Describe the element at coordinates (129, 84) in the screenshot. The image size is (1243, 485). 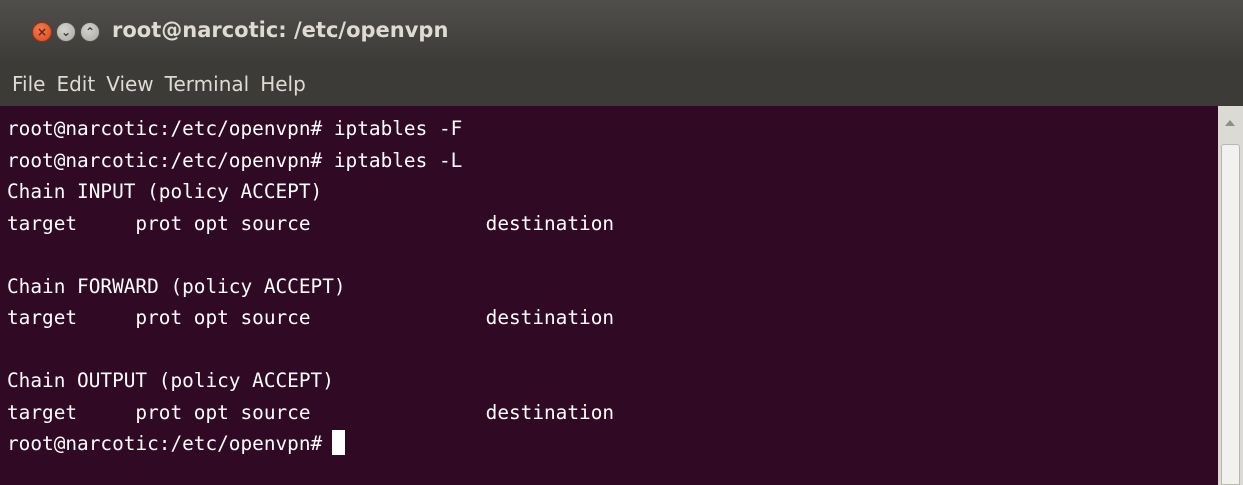
I see `menu-view: View` at that location.